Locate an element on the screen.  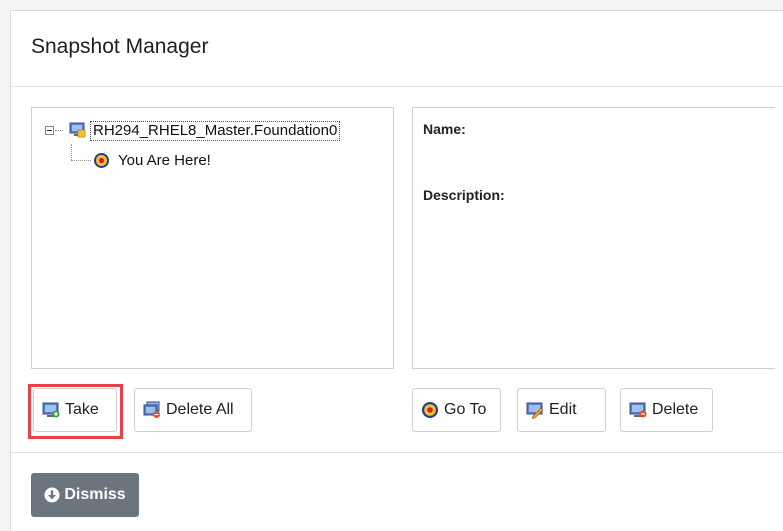
tree-root-item: RH294_RHEL8_Master.Foundation0 is located at coordinates (215, 131).